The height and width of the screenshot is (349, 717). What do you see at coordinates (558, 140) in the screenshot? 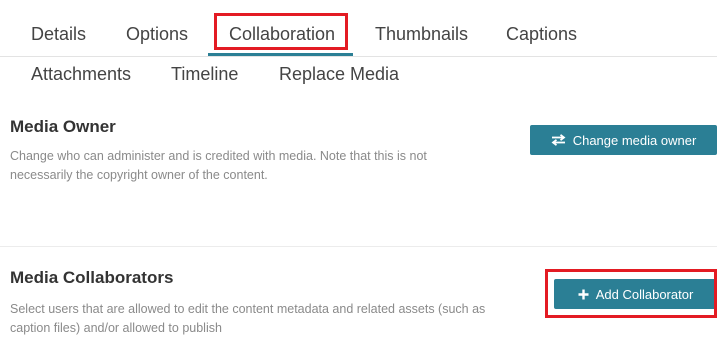
I see `swap-arrows-icon` at bounding box center [558, 140].